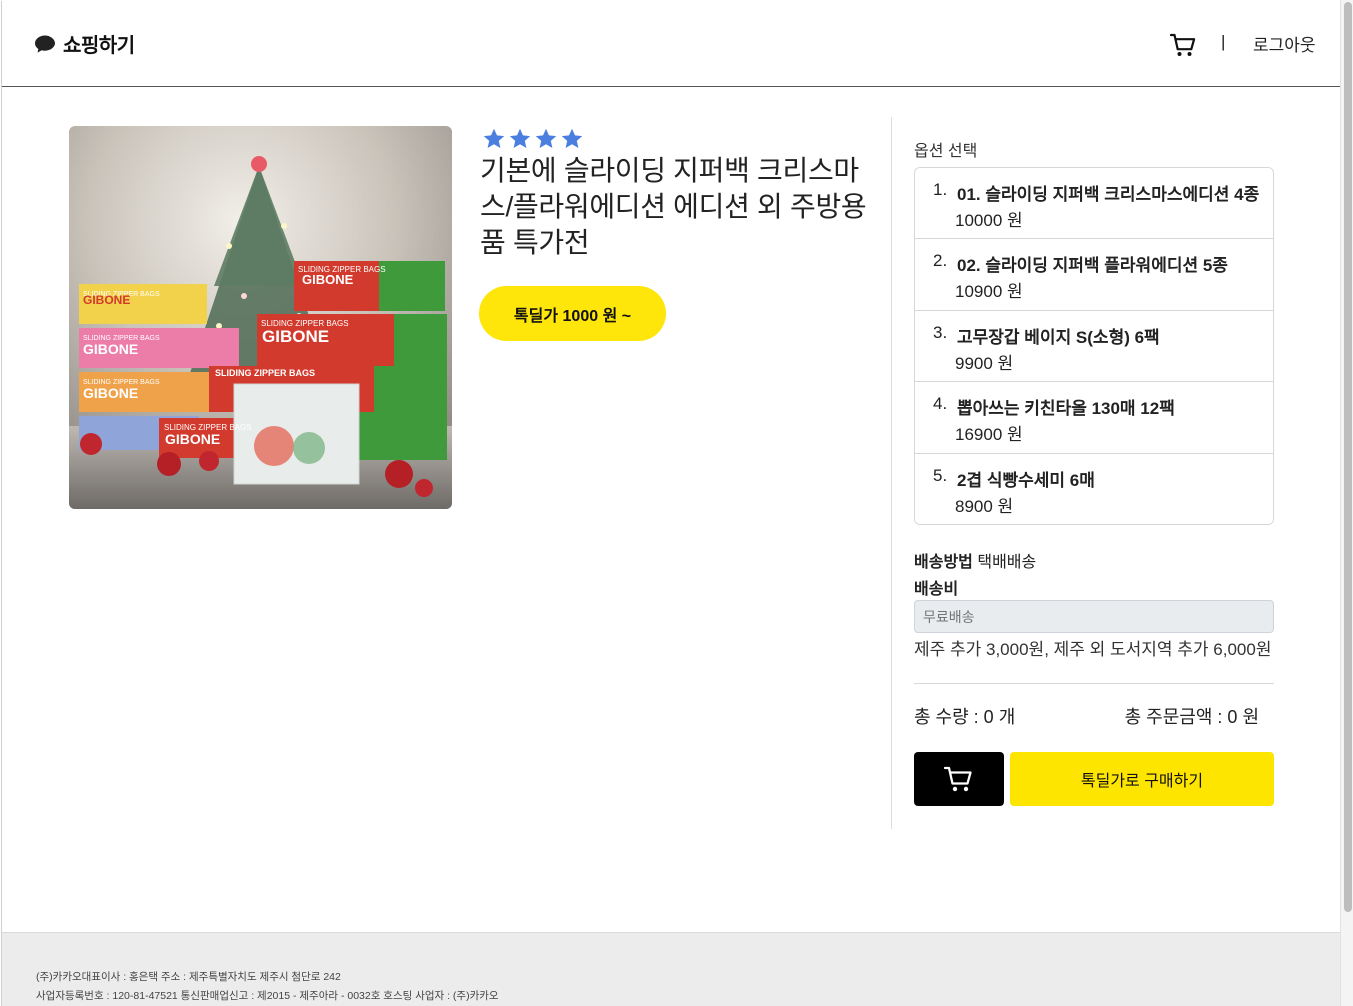  I want to click on brand-label: 쇼핑하기, so click(99, 46).